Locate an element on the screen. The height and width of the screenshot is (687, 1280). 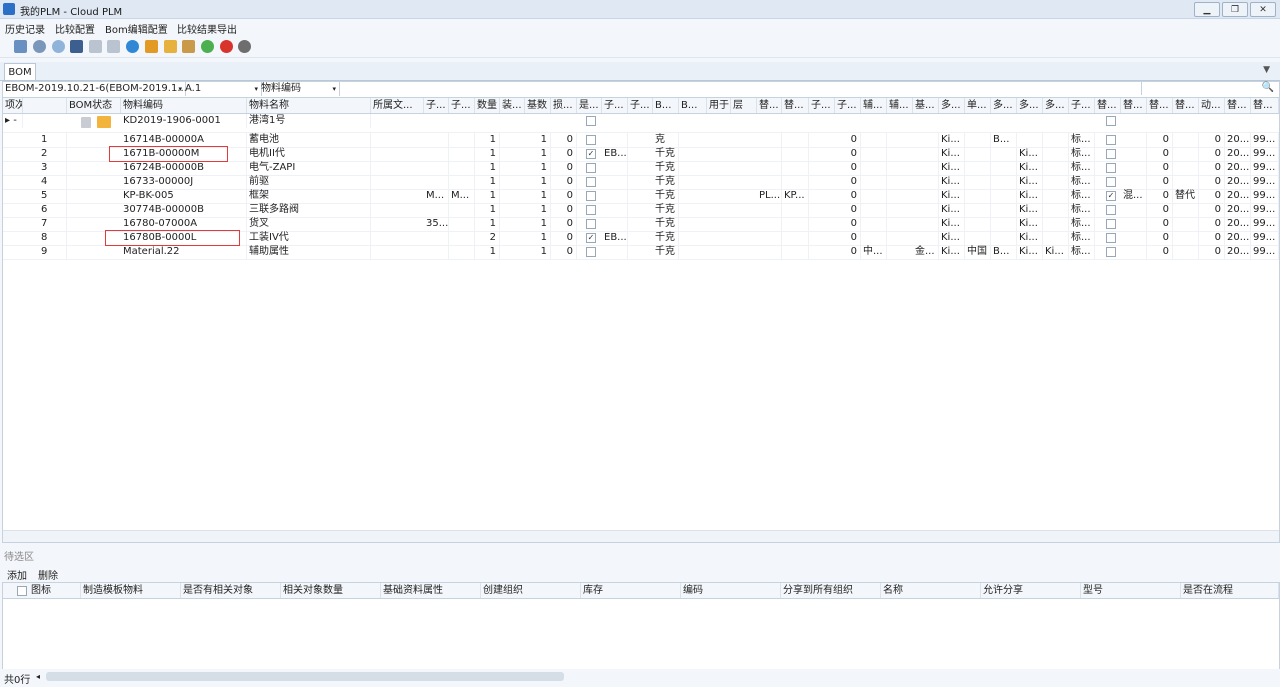
column-header: 项次 is located at coordinates (13, 105).